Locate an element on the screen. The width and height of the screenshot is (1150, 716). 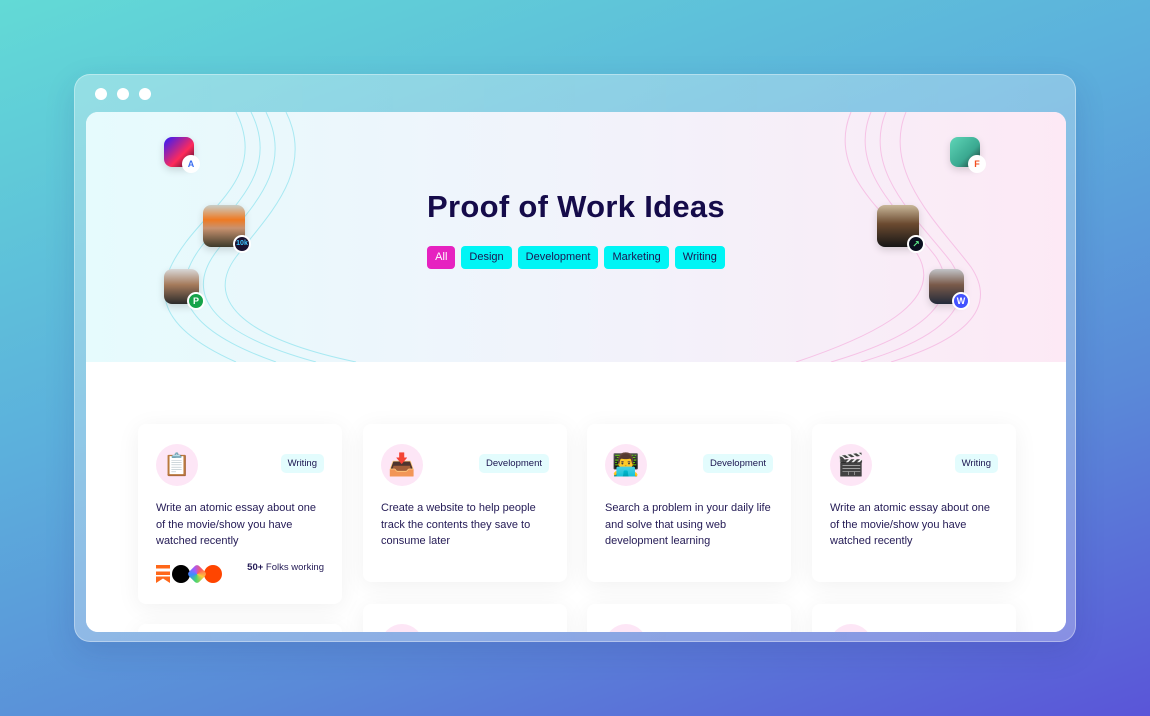
clapper-board-icon: 🎬 is located at coordinates (851, 465).